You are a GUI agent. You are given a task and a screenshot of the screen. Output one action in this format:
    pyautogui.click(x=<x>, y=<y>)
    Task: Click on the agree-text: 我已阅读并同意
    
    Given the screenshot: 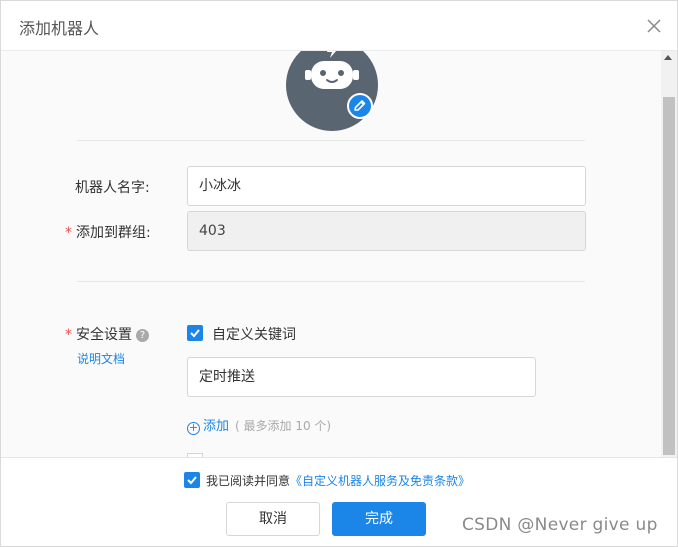 What is the action you would take?
    pyautogui.click(x=248, y=481)
    